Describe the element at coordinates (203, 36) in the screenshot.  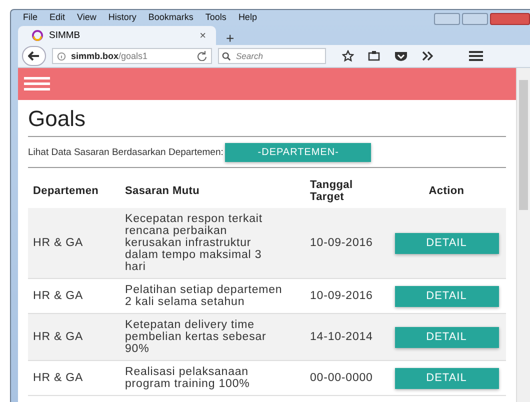
I see `close-tab-icon: ×` at that location.